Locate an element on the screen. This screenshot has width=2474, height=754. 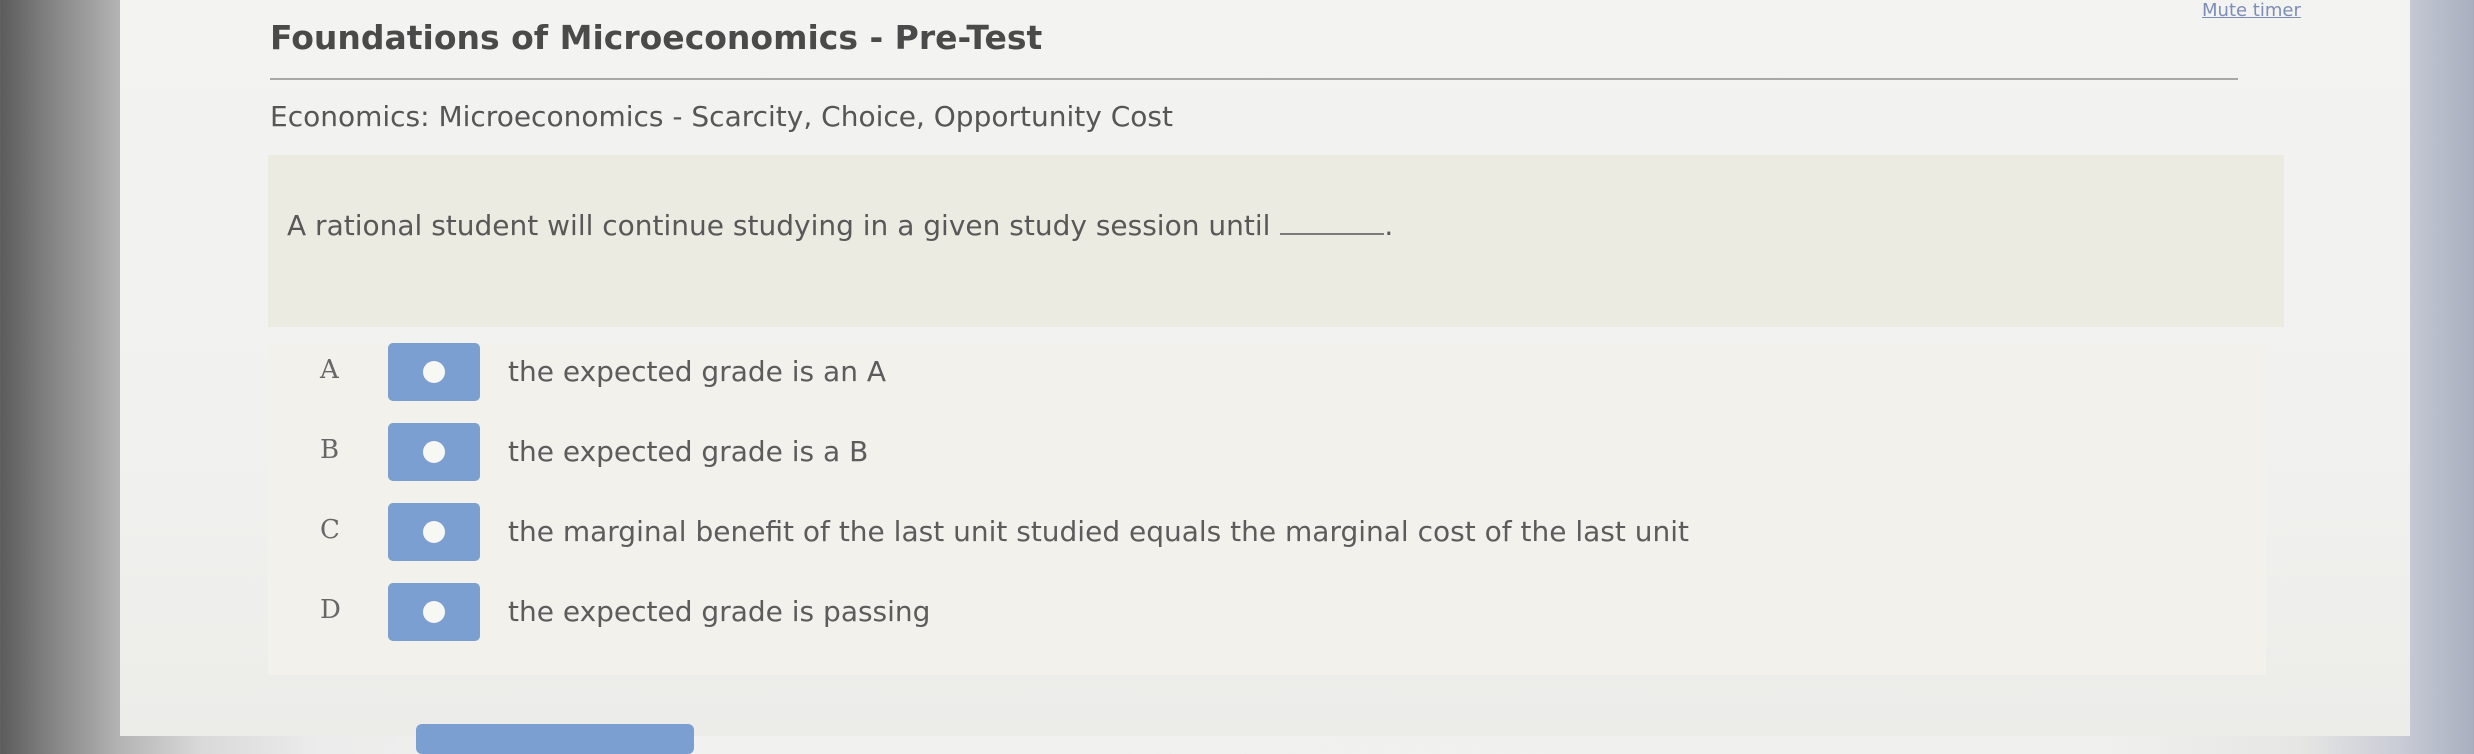
choice-letter: B is located at coordinates (330, 450).